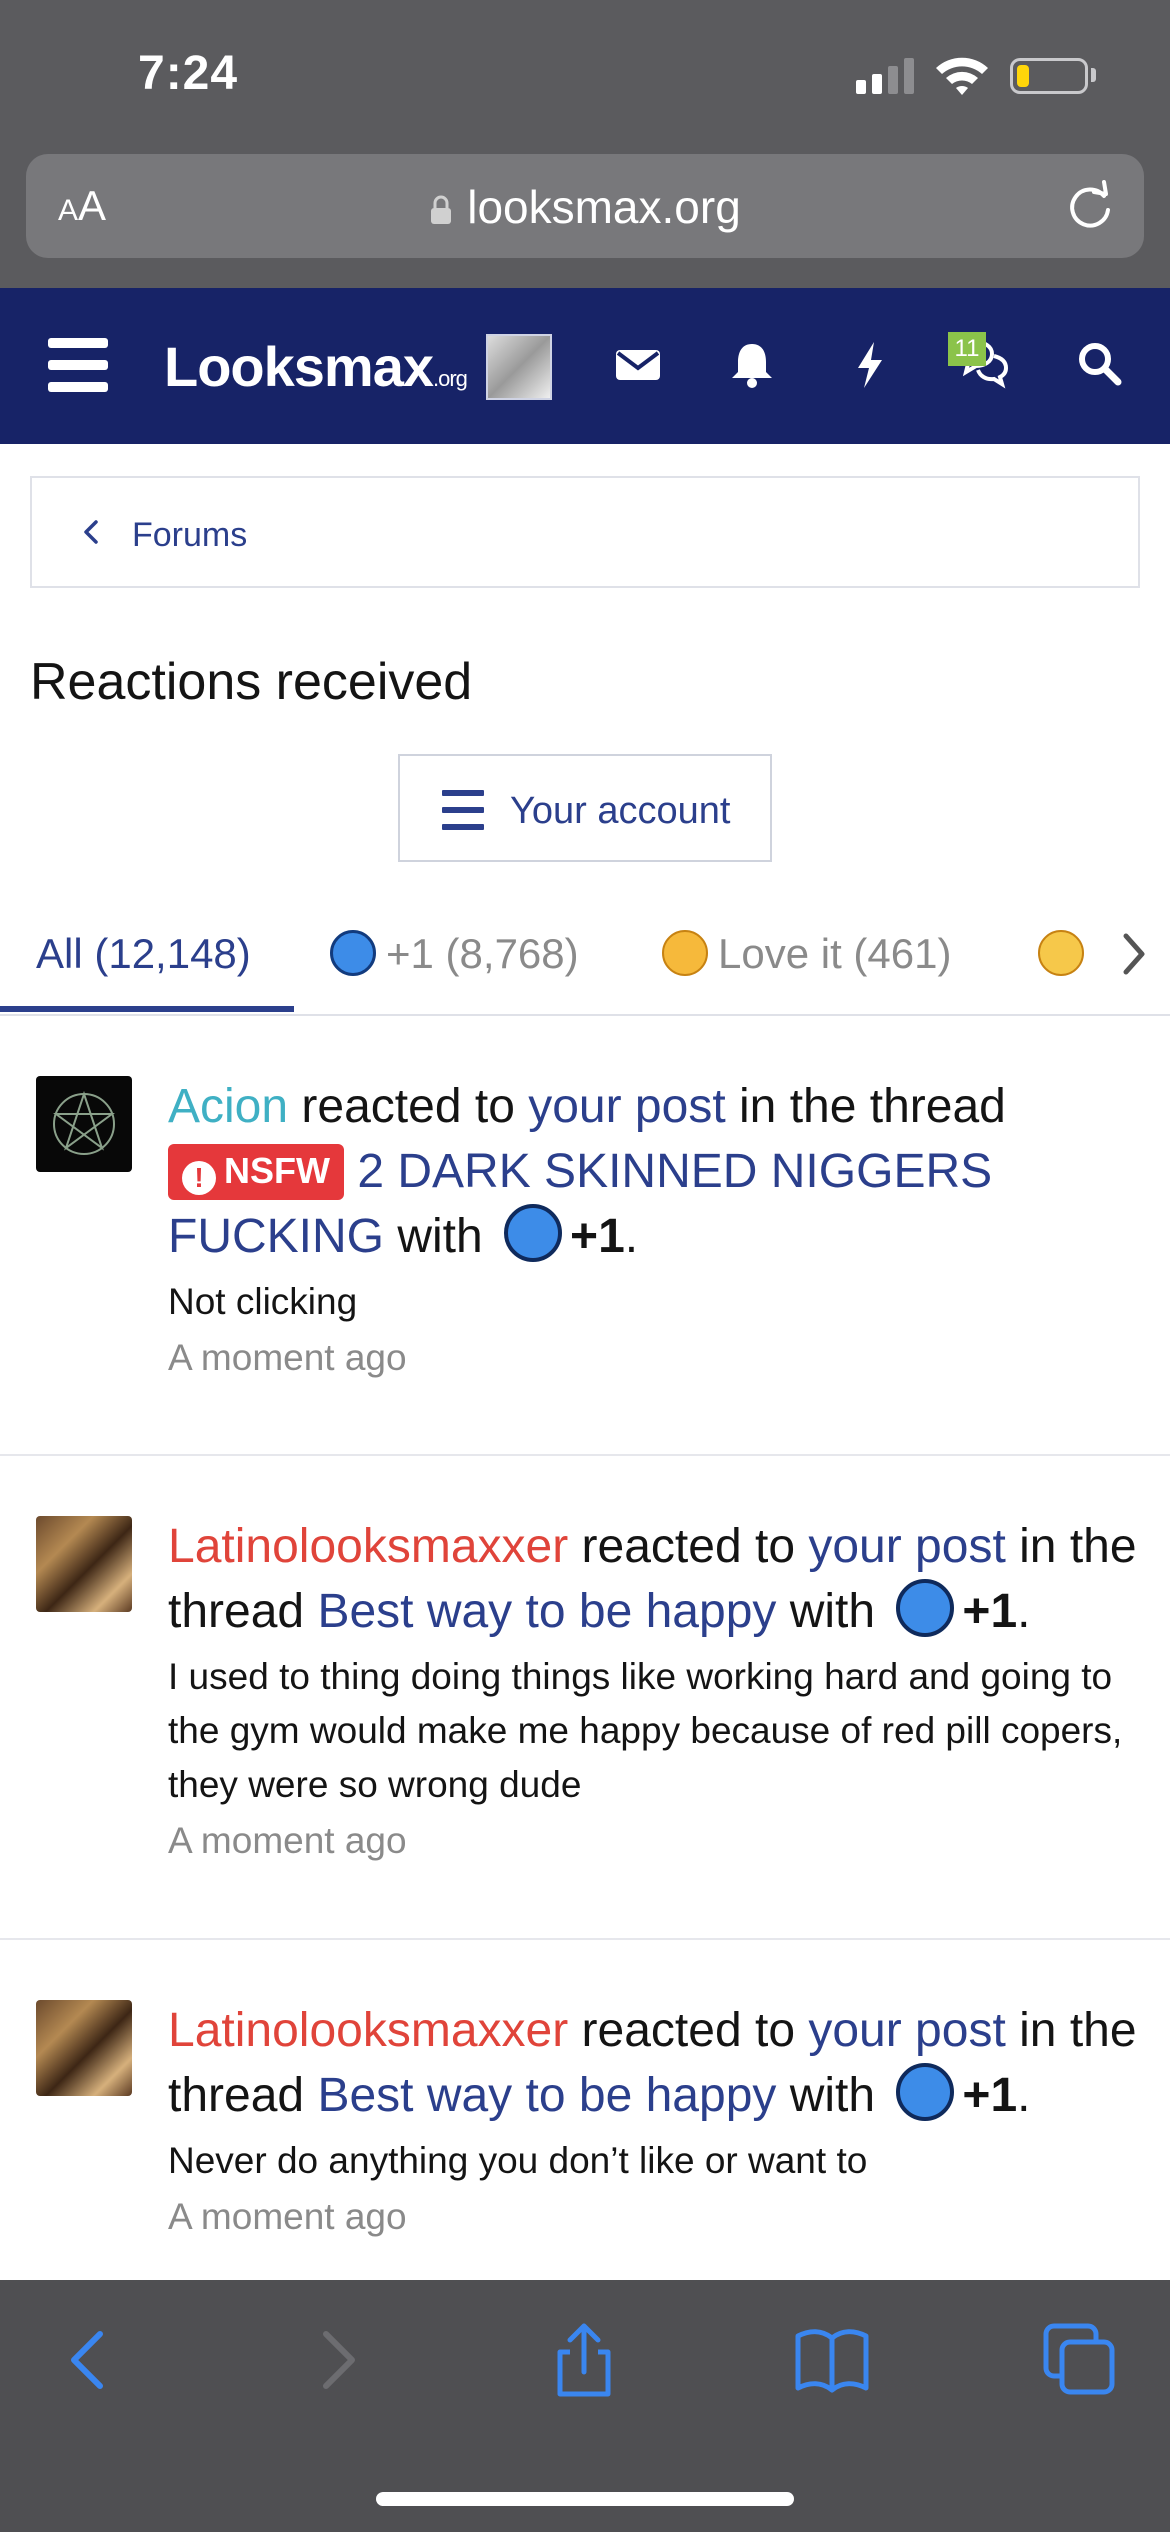 The width and height of the screenshot is (1170, 2532). What do you see at coordinates (441, 209) in the screenshot?
I see `lock-icon` at bounding box center [441, 209].